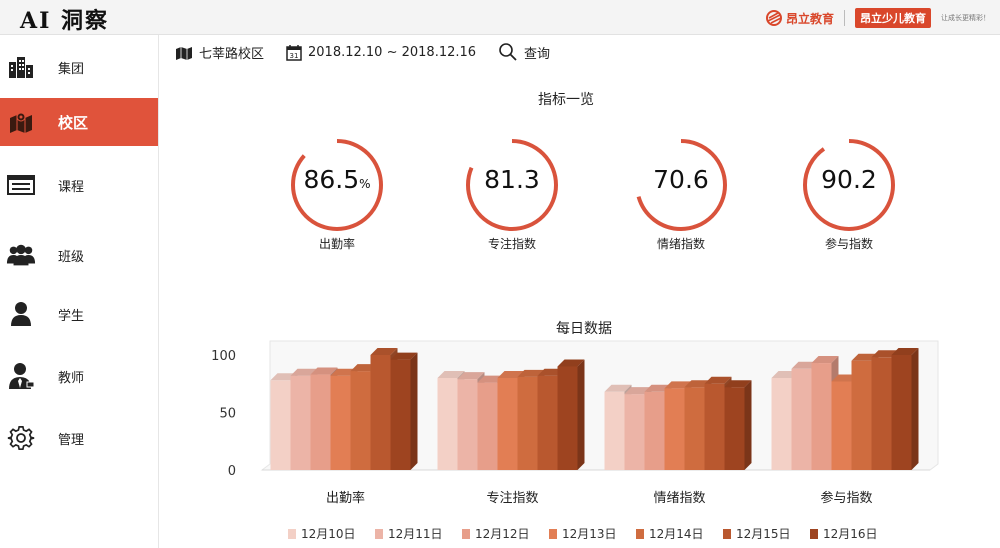 Image resolution: width=1000 pixels, height=548 pixels. I want to click on legend-item: 12月12日, so click(496, 533).